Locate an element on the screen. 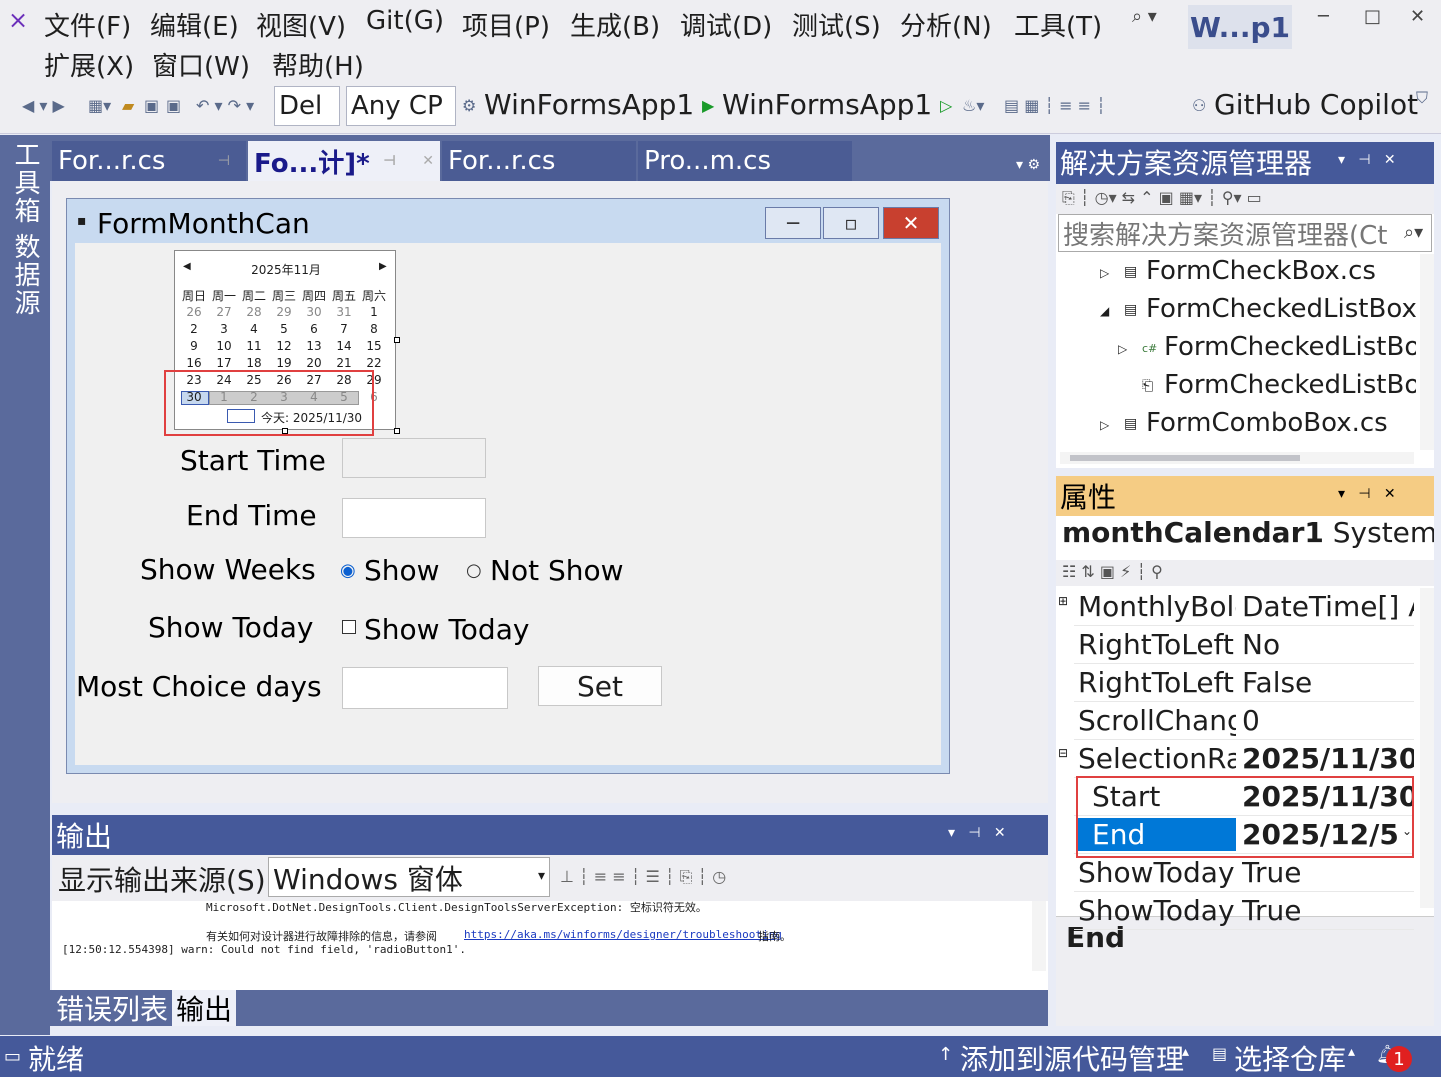 This screenshot has width=1441, height=1077. horizontal-scrollbar is located at coordinates (1237, 458).